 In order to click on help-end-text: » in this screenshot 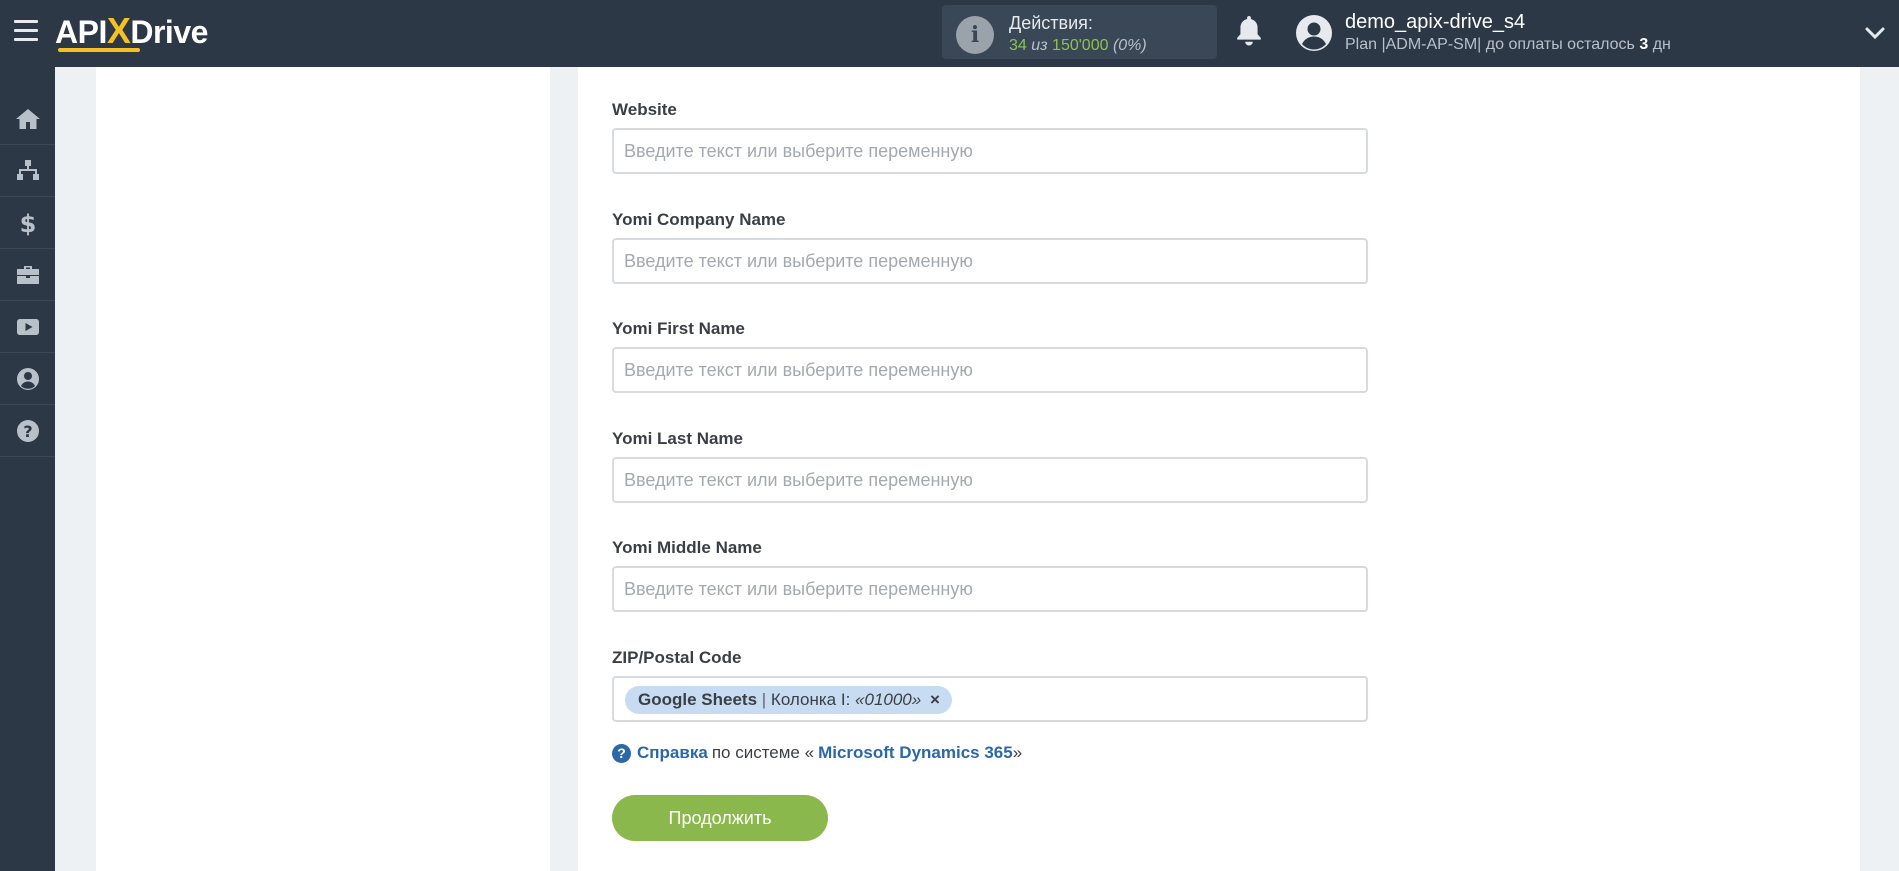, I will do `click(1017, 752)`.